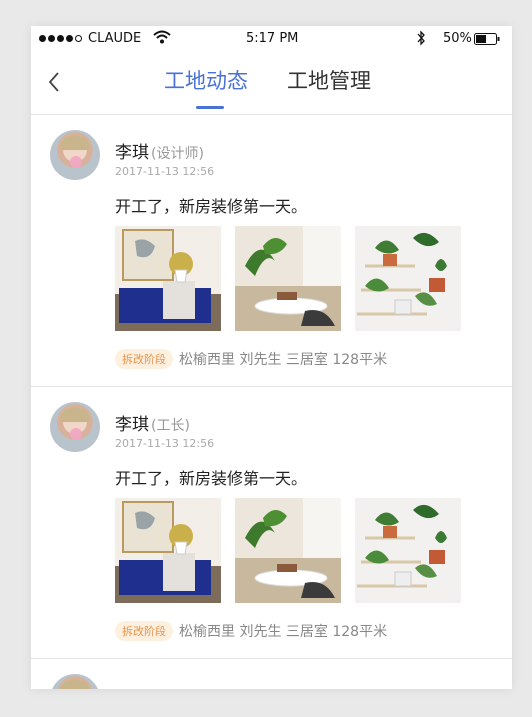 This screenshot has height=717, width=532. What do you see at coordinates (60, 38) in the screenshot?
I see `signal-strength-icon` at bounding box center [60, 38].